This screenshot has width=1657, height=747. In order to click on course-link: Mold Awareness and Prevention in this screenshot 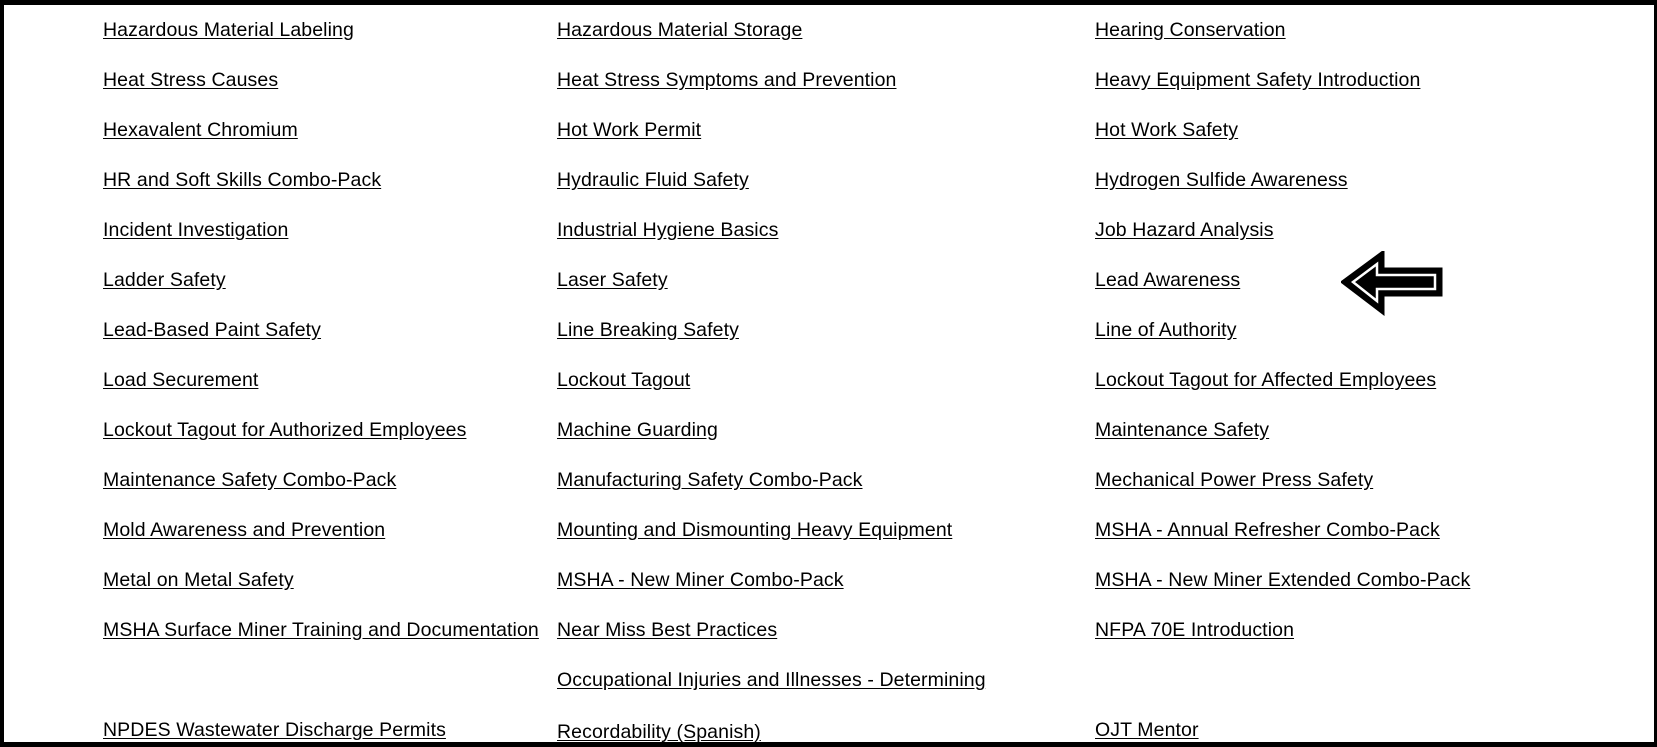, I will do `click(244, 530)`.